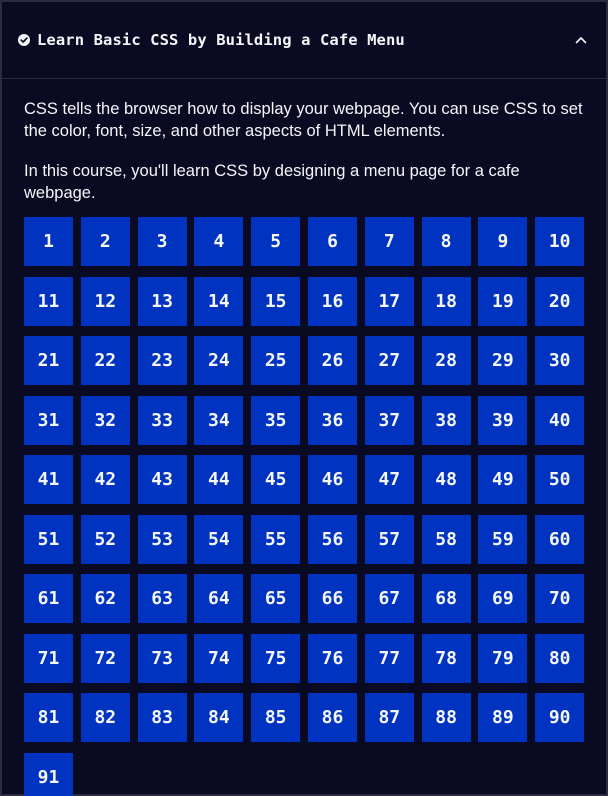 This screenshot has height=796, width=608. Describe the element at coordinates (503, 241) in the screenshot. I see `step-button: 9` at that location.